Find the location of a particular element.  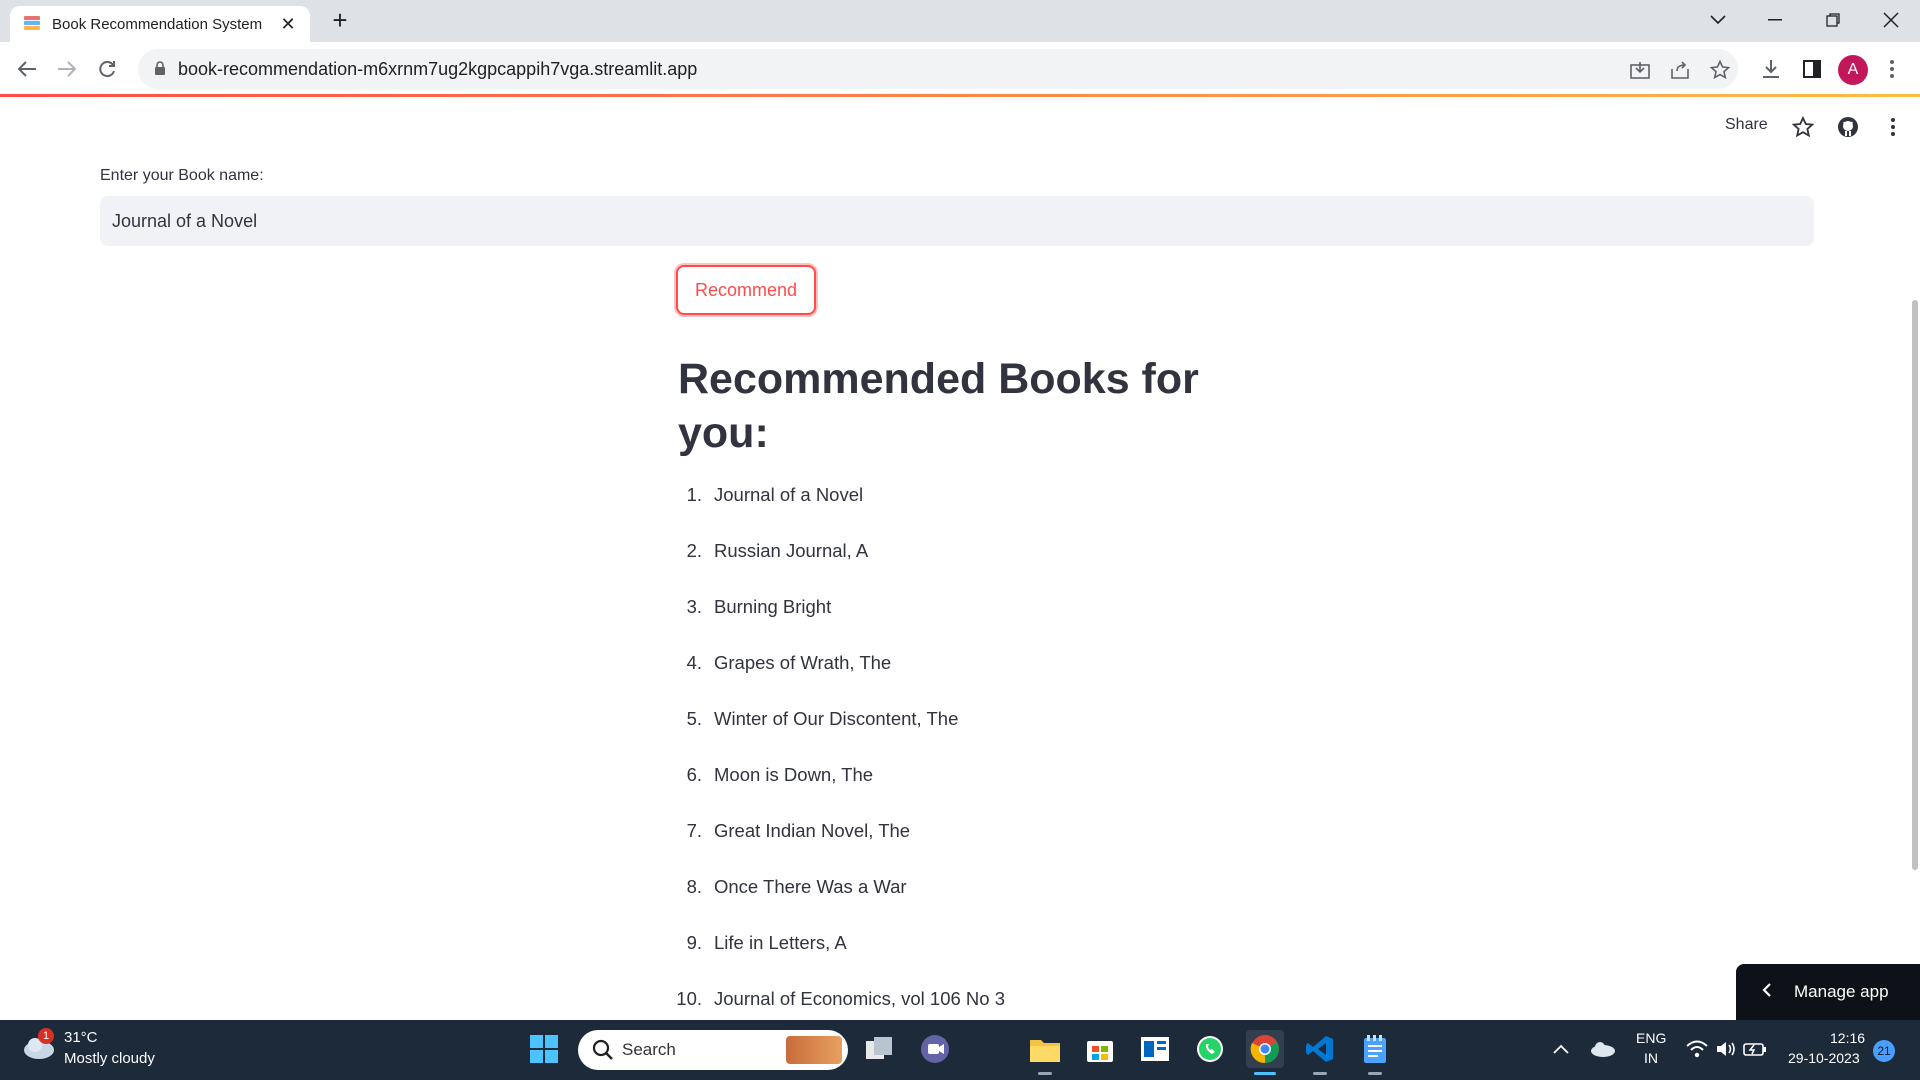

teams-meet-icon is located at coordinates (935, 1049).